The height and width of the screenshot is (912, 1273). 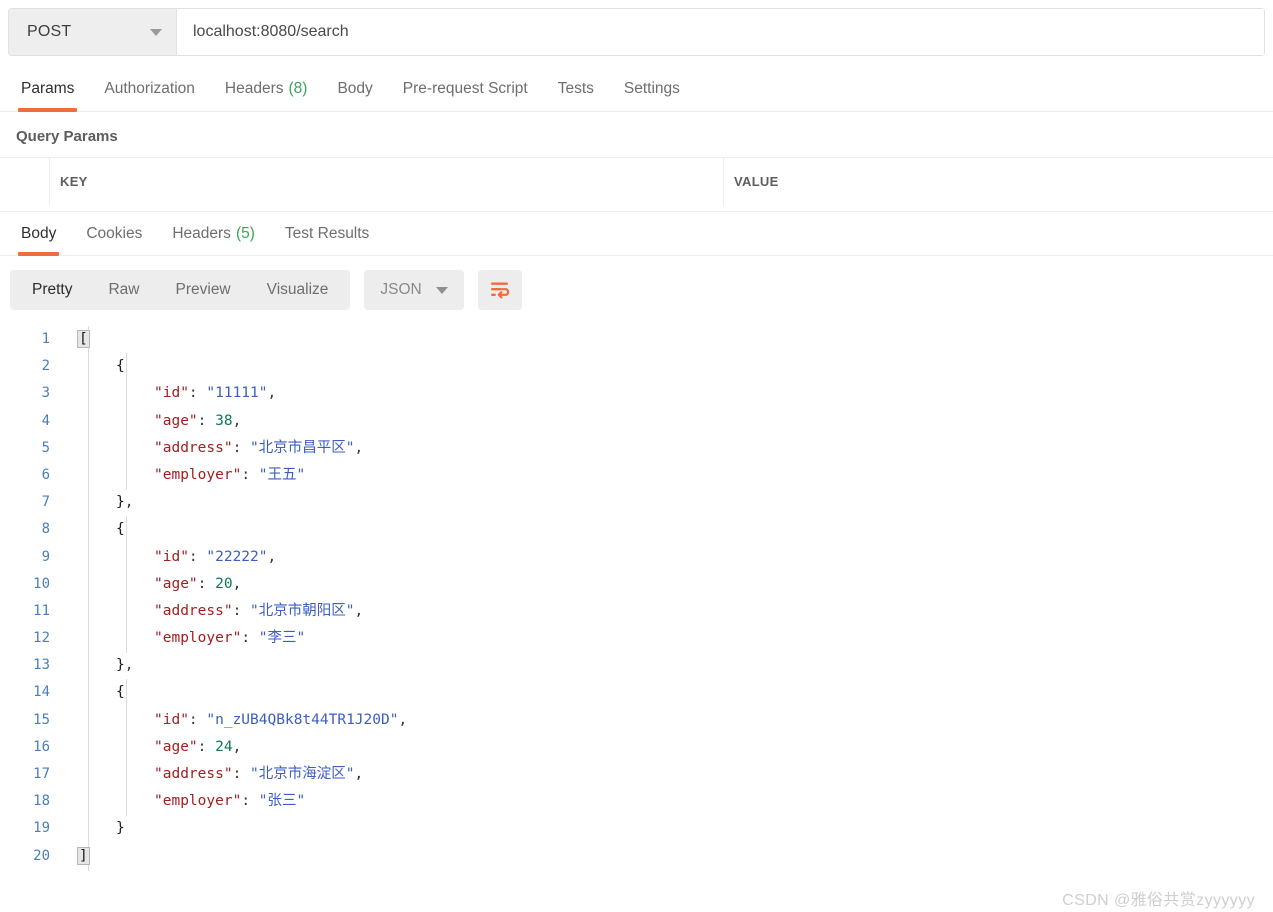 What do you see at coordinates (245, 233) in the screenshot?
I see `tab-response-headers-count: (5)` at bounding box center [245, 233].